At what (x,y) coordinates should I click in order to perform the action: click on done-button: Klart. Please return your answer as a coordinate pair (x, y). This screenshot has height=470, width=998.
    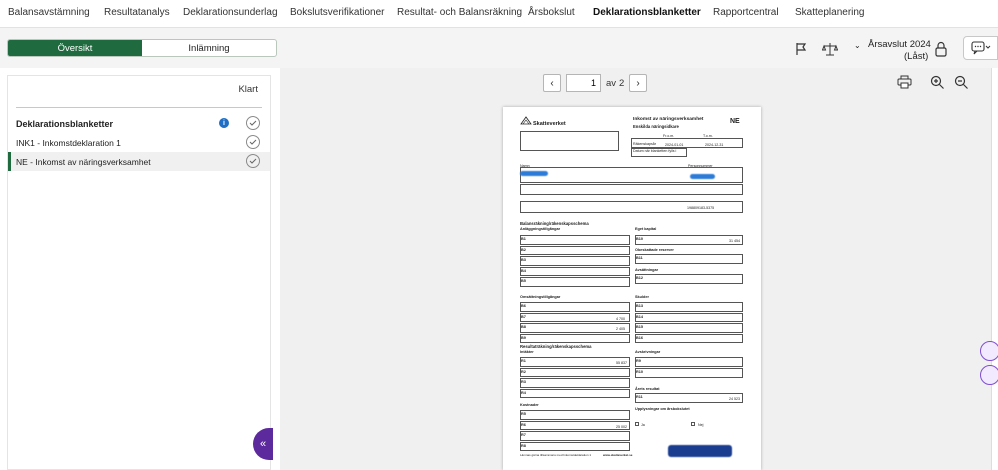
    Looking at the image, I should click on (248, 89).